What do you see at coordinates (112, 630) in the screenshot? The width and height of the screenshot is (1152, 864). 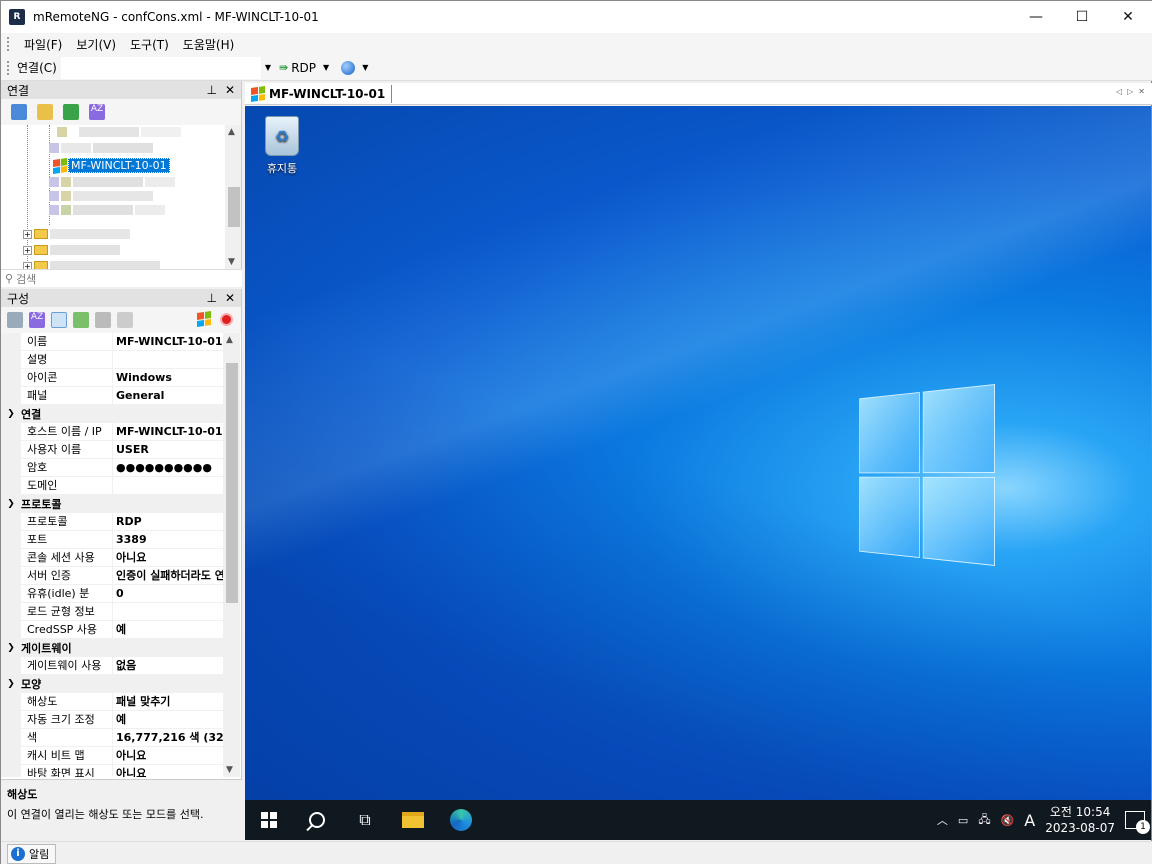 I see `property-row: CredSSP 사용 예` at bounding box center [112, 630].